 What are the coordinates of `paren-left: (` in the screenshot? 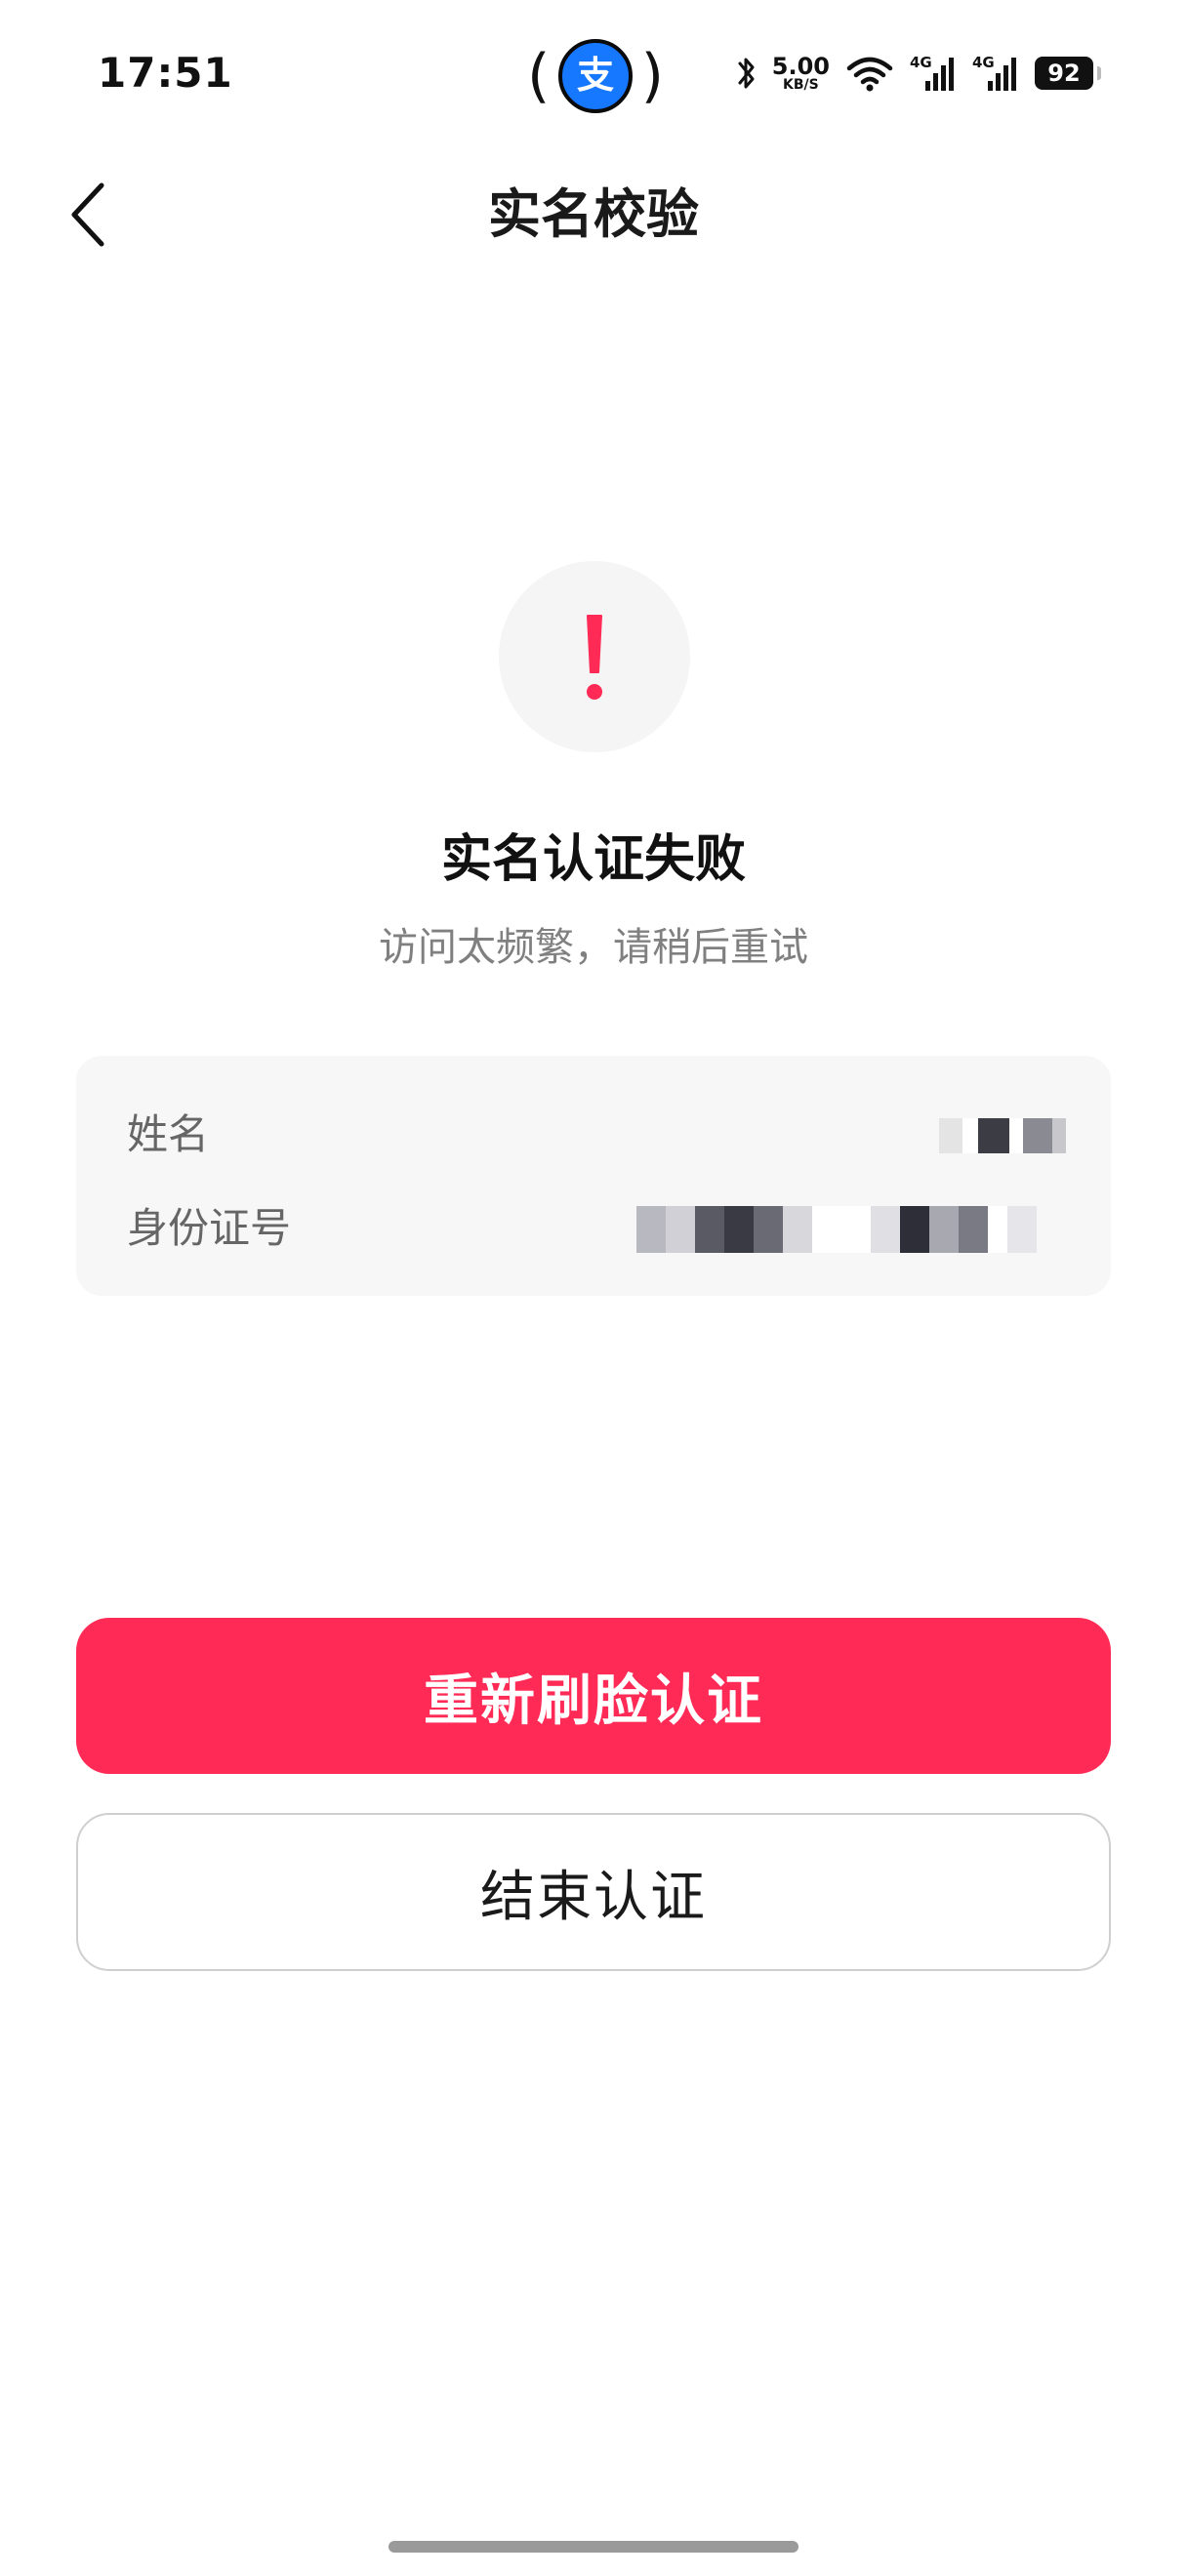 It's located at (539, 76).